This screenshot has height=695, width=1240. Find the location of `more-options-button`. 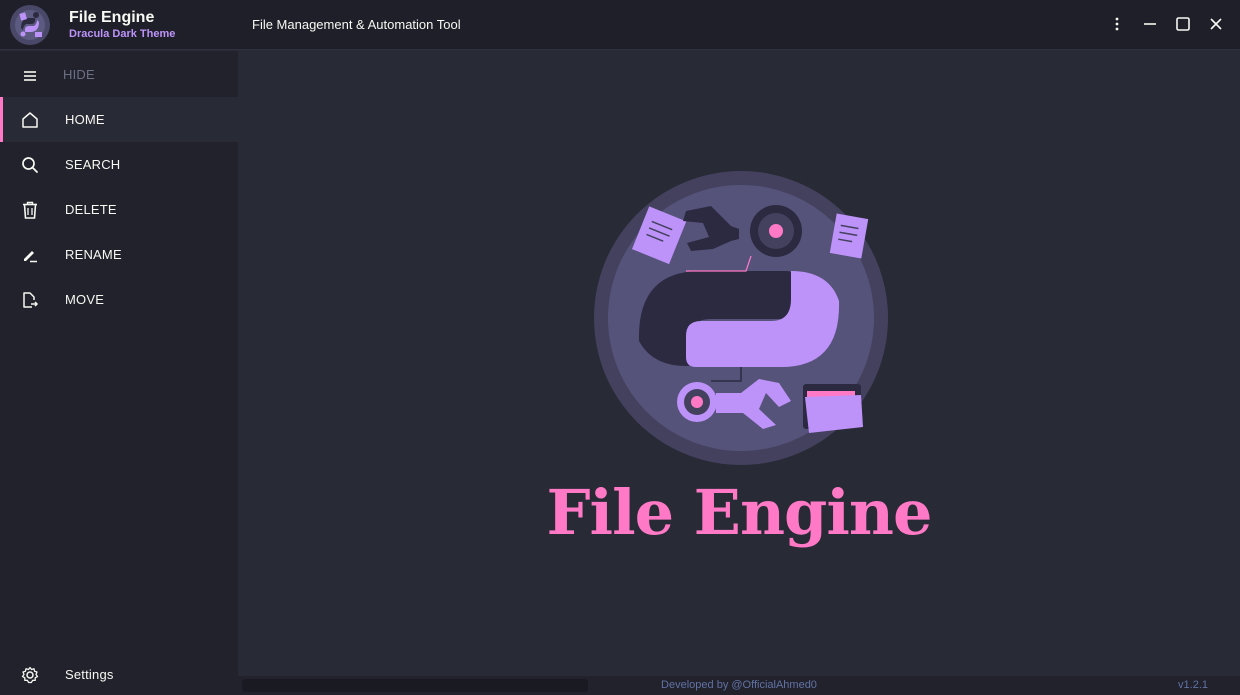

more-options-button is located at coordinates (1117, 24).